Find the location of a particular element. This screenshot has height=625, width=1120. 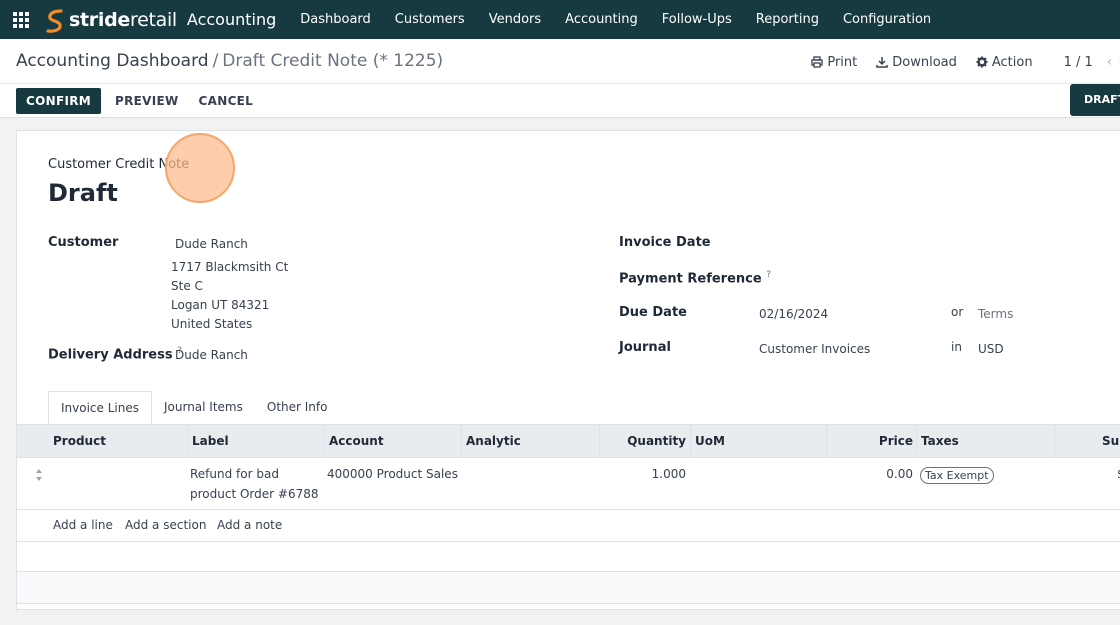

pager-value: 1 / 1 is located at coordinates (1078, 62).